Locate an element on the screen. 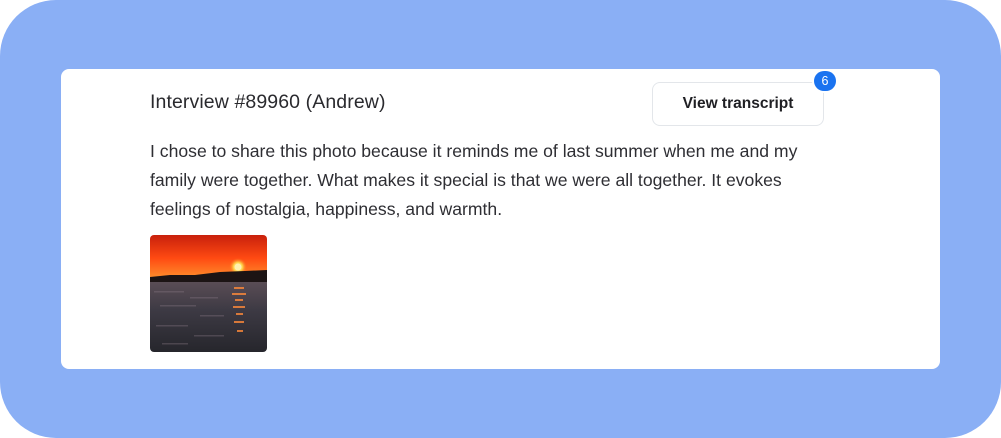 This screenshot has height=438, width=1001. view-transcript-label: View transcript is located at coordinates (738, 103).